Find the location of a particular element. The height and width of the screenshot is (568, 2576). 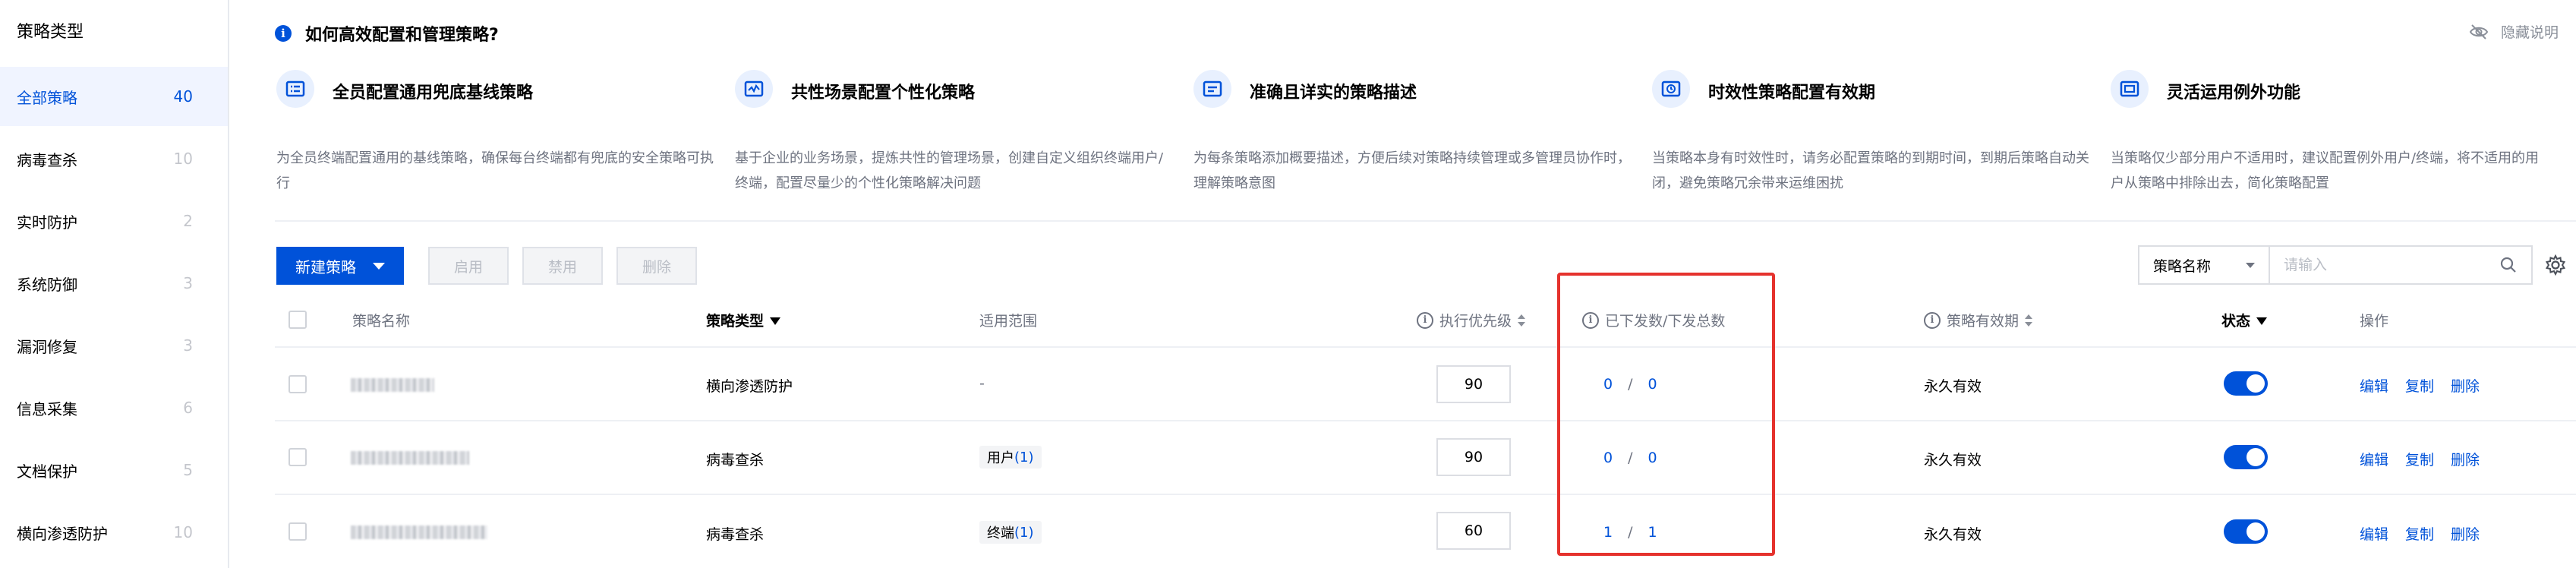

sent-count: 1 / 1 is located at coordinates (1630, 532).